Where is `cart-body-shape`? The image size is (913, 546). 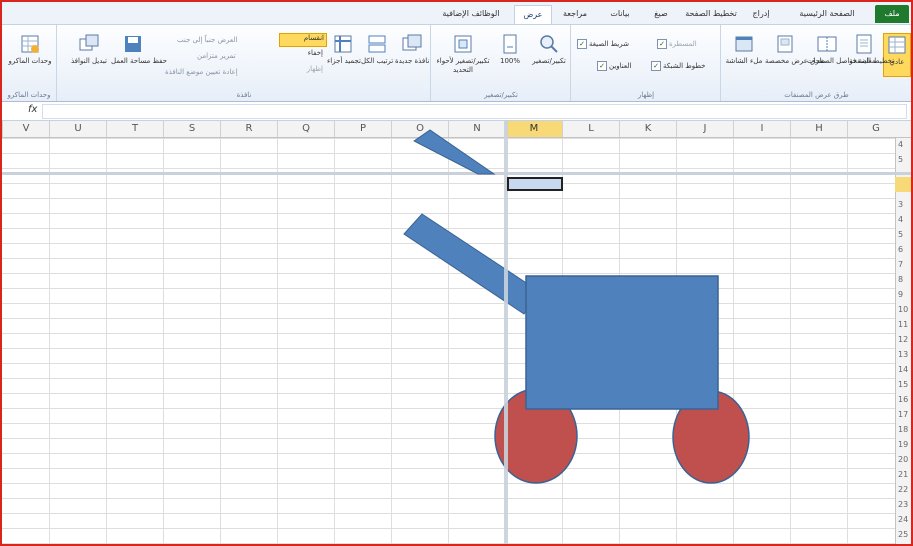 cart-body-shape is located at coordinates (622, 342).